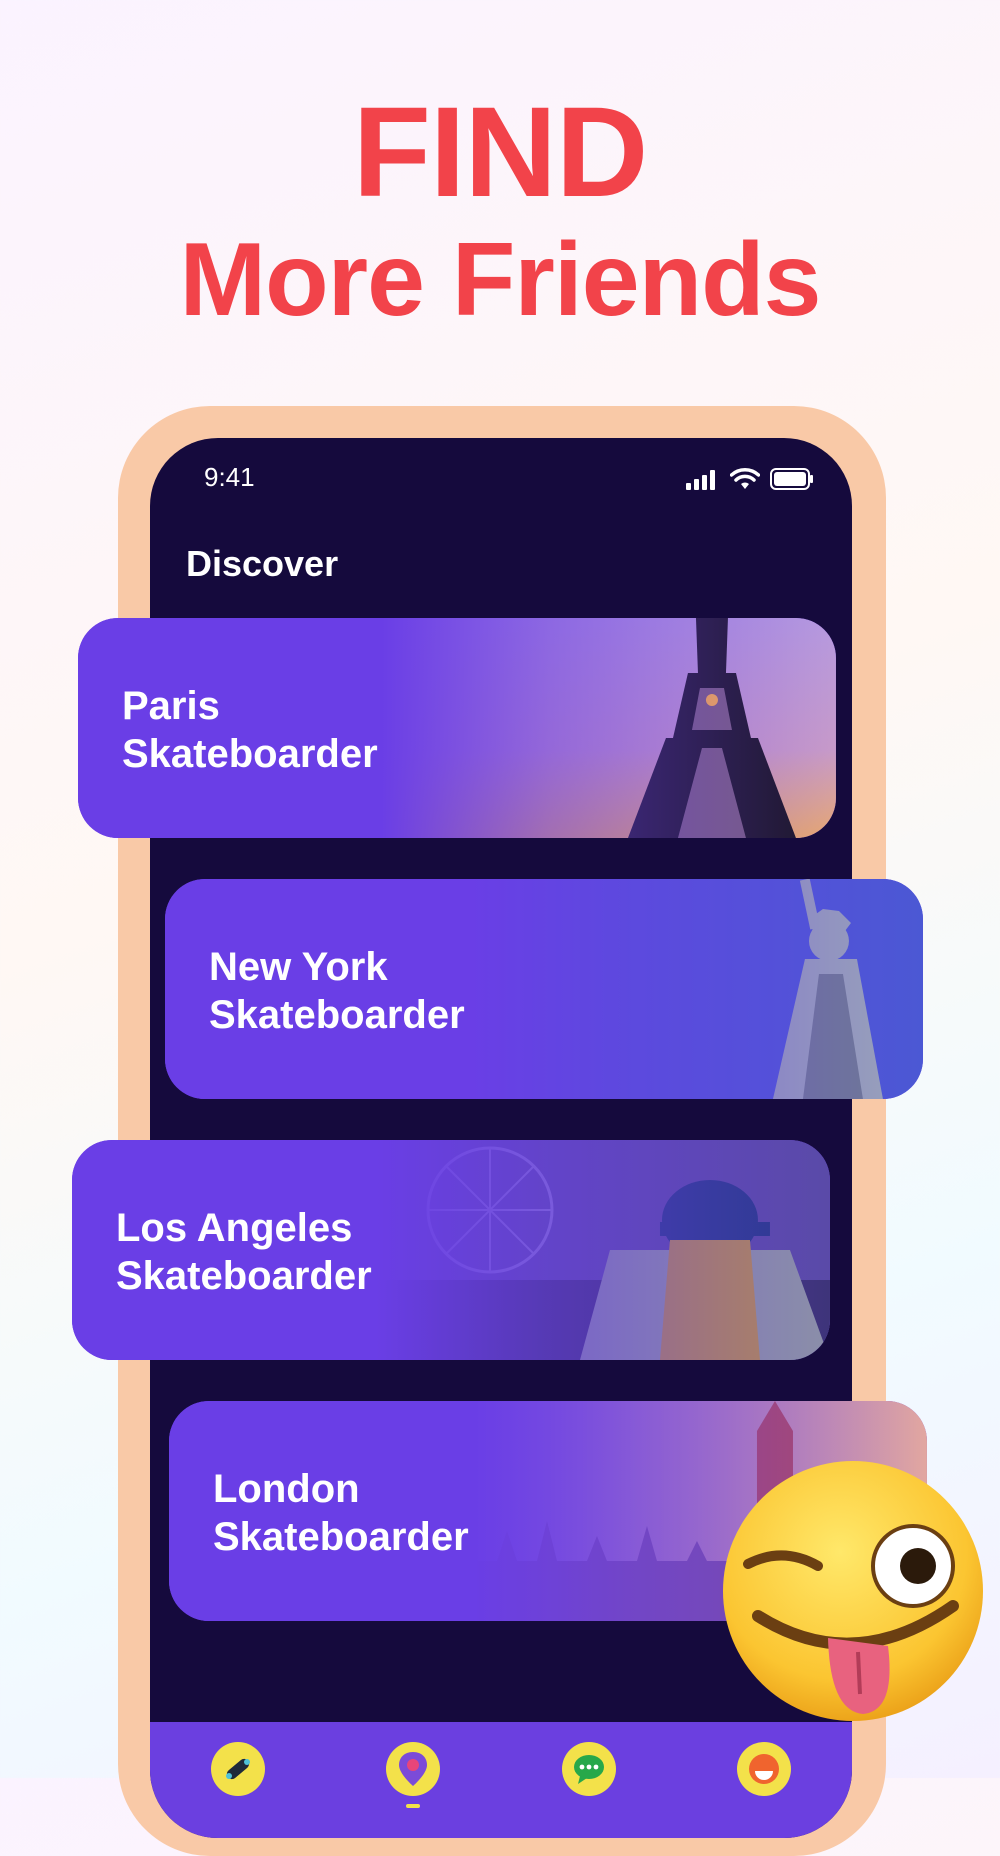 The image size is (1000, 1856). What do you see at coordinates (298, 967) in the screenshot?
I see `card-city: New York` at bounding box center [298, 967].